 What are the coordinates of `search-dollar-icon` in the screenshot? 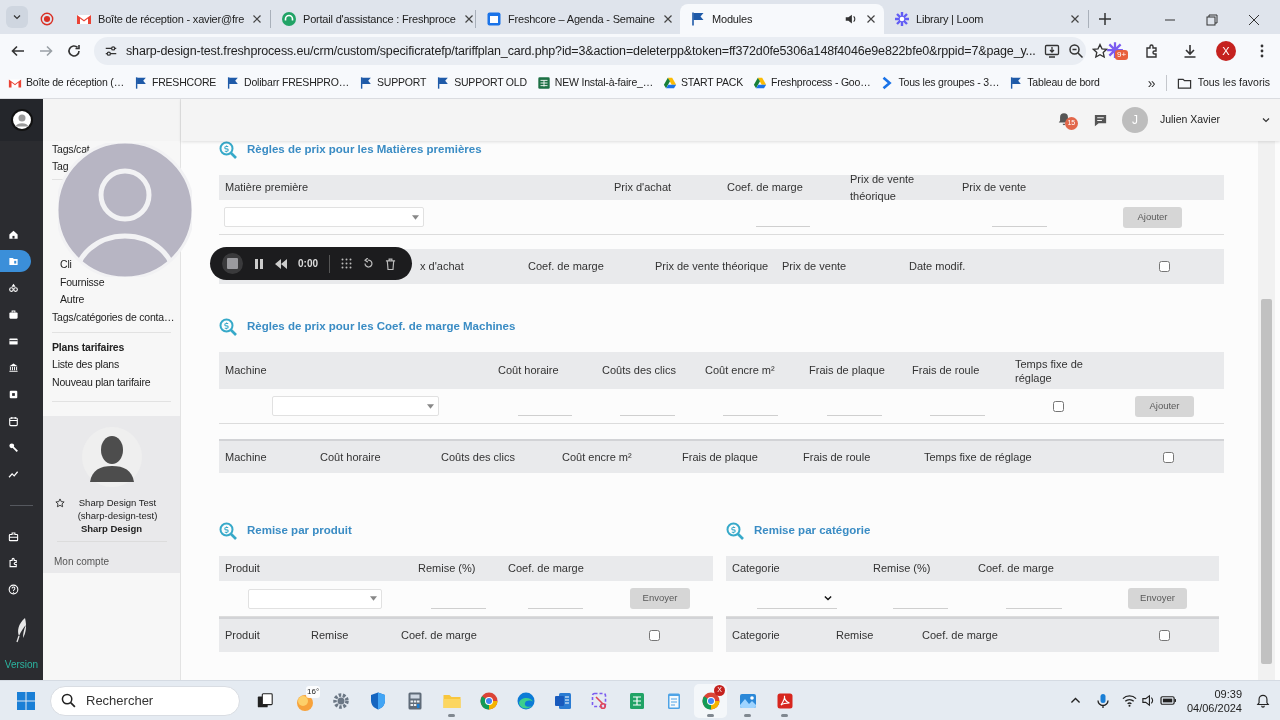 It's located at (228, 327).